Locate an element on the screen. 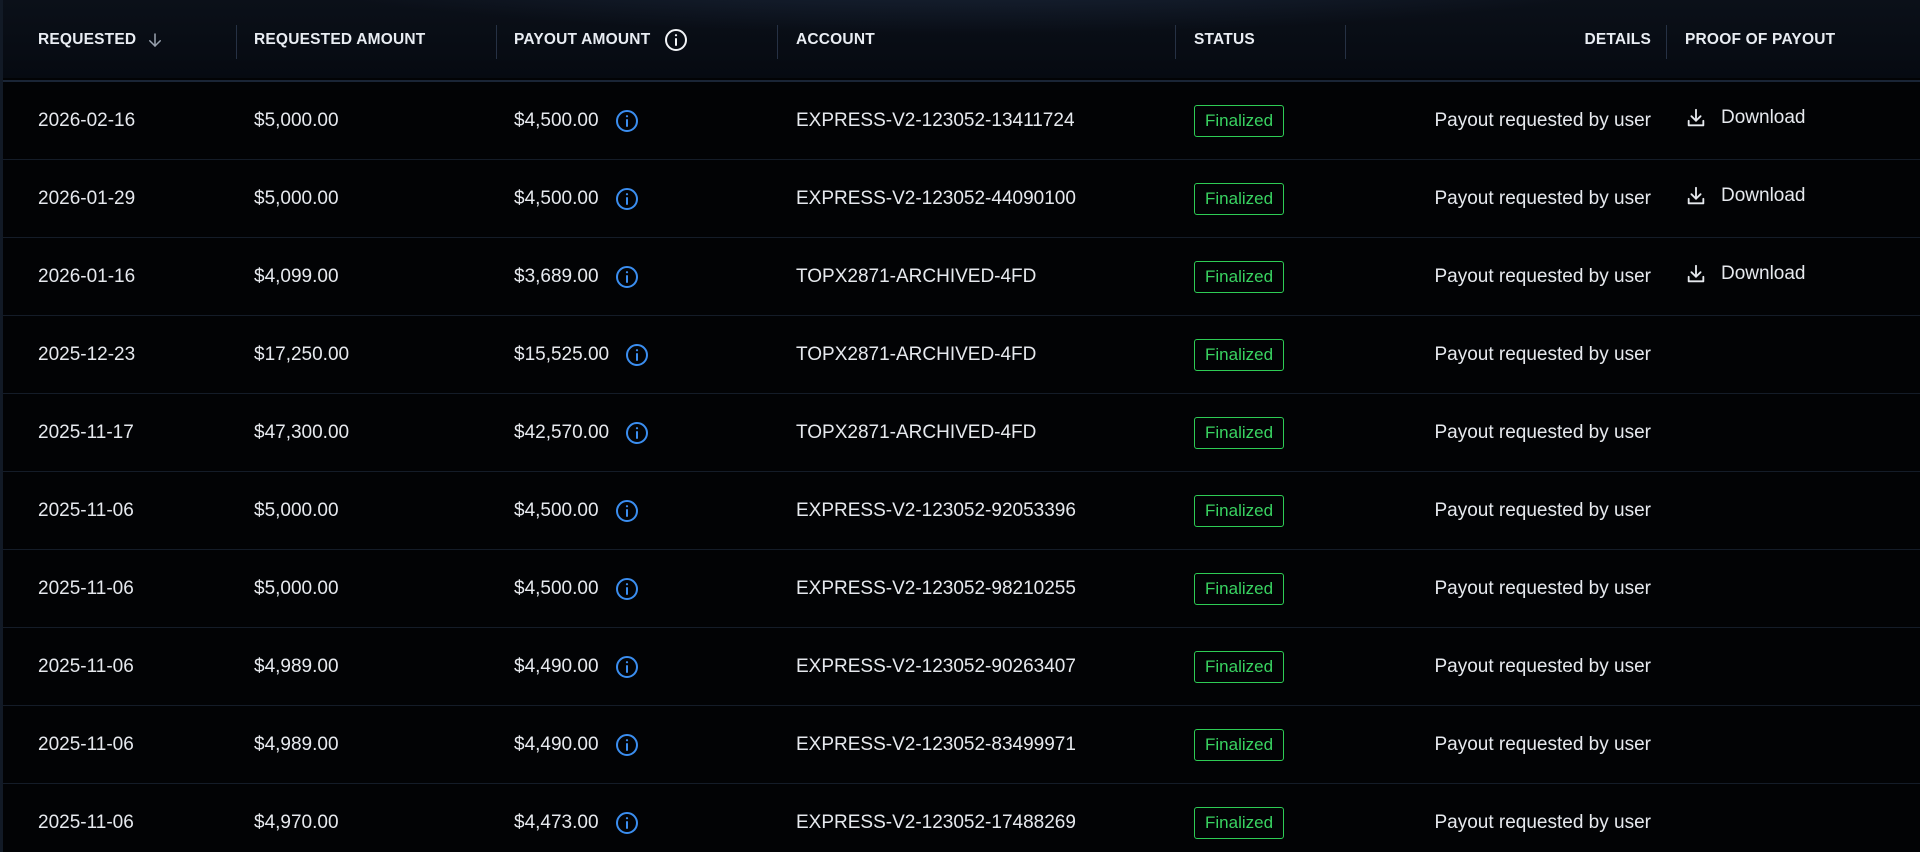 The width and height of the screenshot is (1920, 852). payout-amount: $42,570.00 is located at coordinates (562, 432).